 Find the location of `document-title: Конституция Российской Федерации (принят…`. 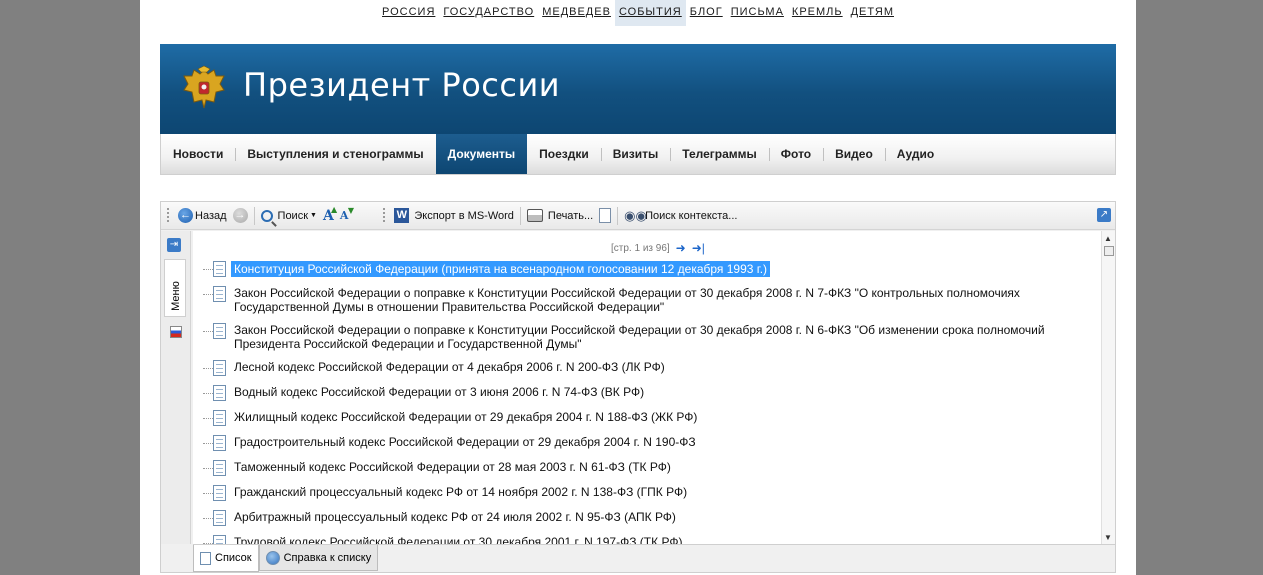

document-title: Конституция Российской Федерации (принят… is located at coordinates (501, 269).